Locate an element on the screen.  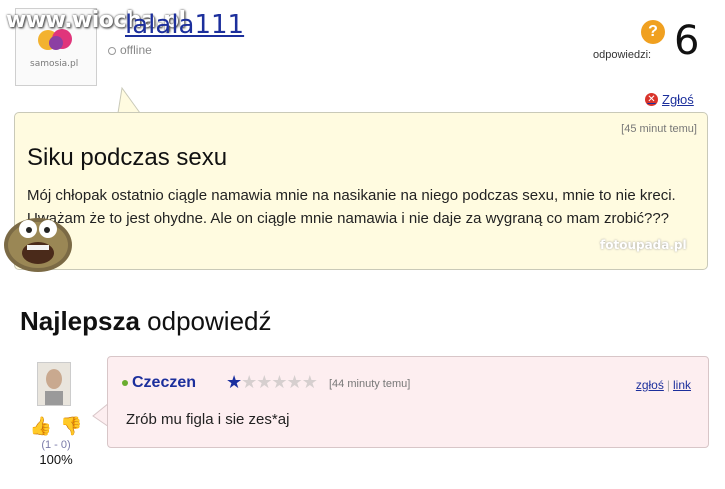
vote-percent: 100% is located at coordinates (56, 459).